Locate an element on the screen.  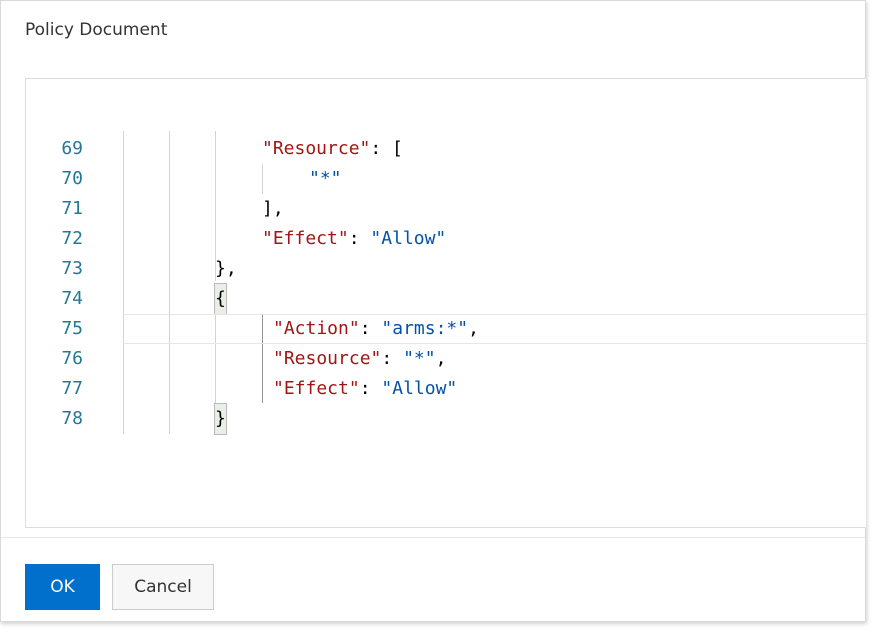
code-line: } is located at coordinates (220, 419).